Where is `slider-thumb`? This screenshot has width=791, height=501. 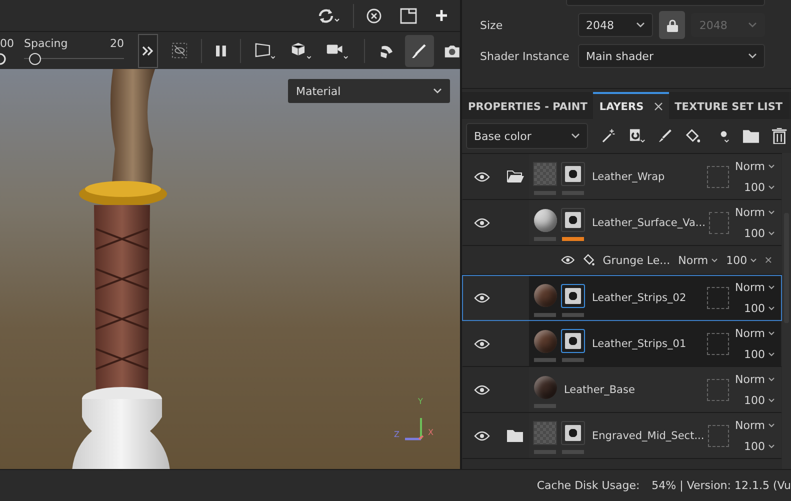 slider-thumb is located at coordinates (3, 58).